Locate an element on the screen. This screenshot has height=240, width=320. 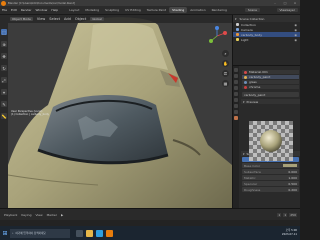
camera-view-icon: ⎚ is located at coordinates (225, 73).